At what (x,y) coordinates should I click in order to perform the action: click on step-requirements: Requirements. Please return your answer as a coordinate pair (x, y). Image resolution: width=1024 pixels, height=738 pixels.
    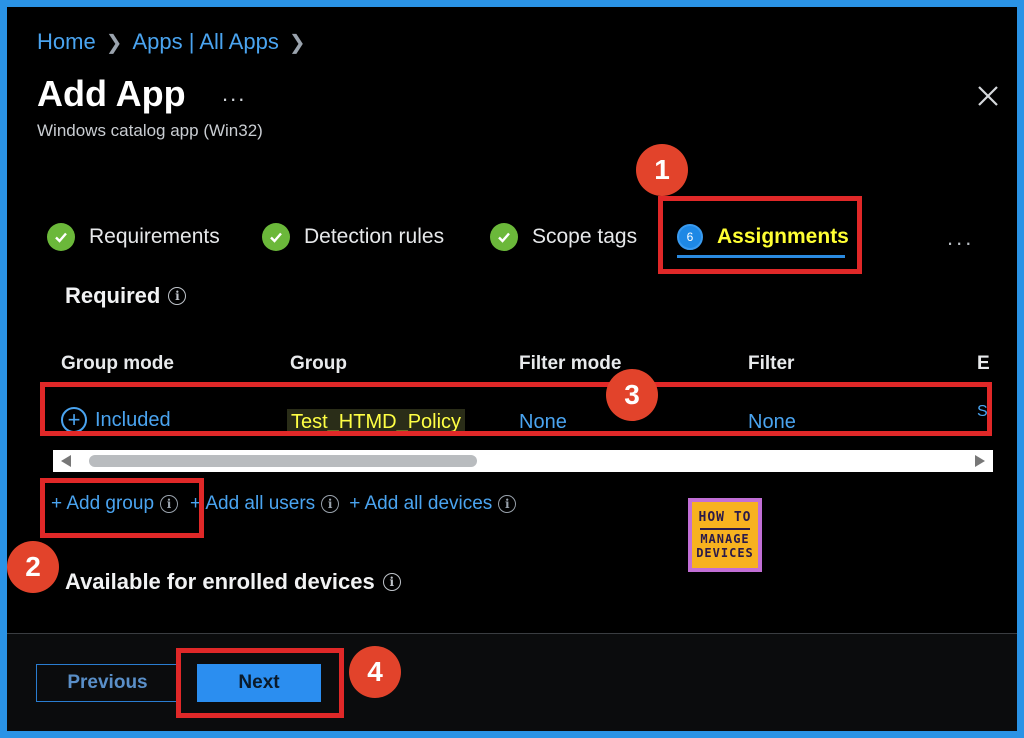
    Looking at the image, I should click on (133, 237).